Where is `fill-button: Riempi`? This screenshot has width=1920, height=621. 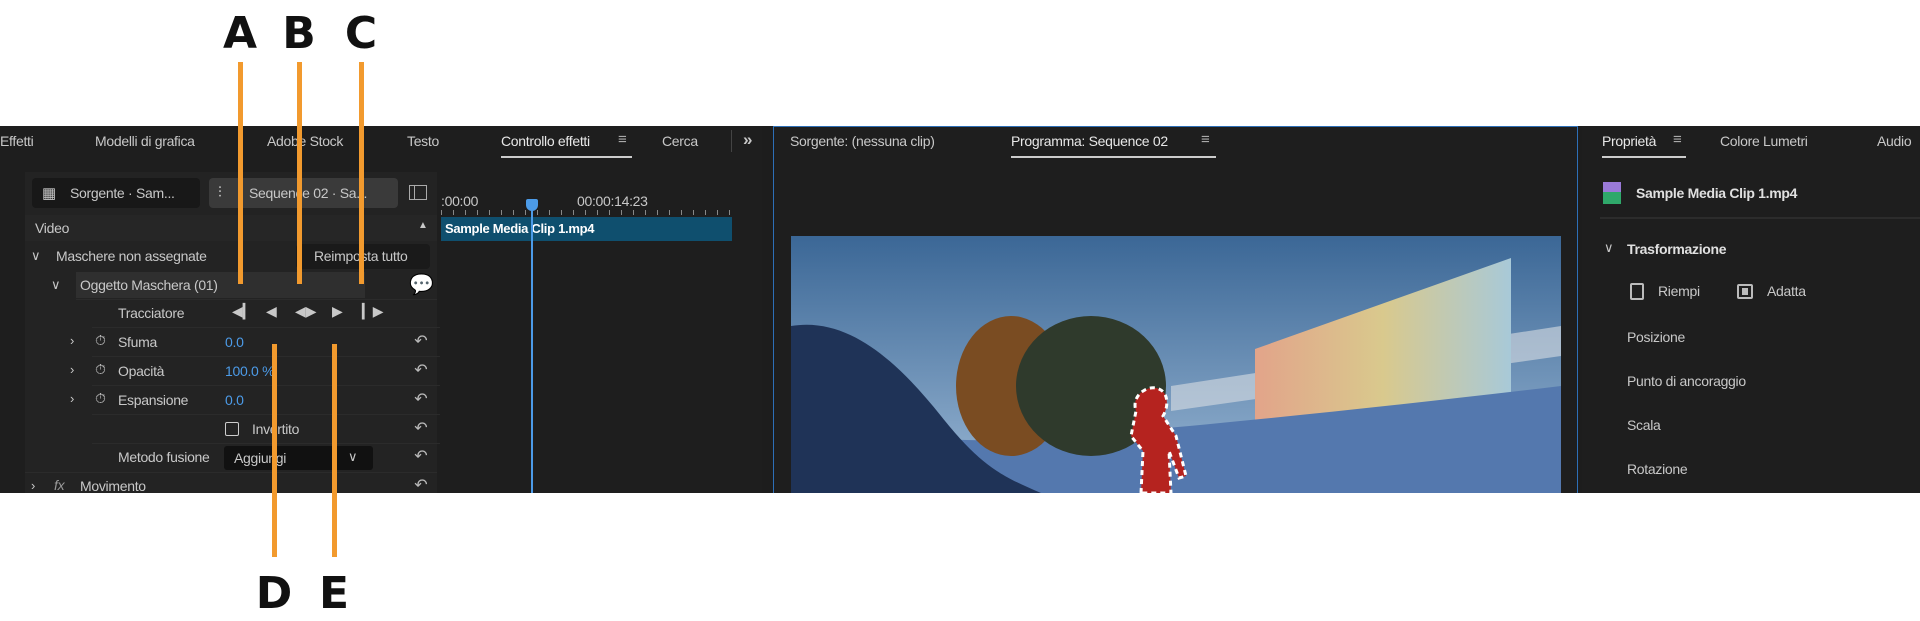 fill-button: Riempi is located at coordinates (1679, 291).